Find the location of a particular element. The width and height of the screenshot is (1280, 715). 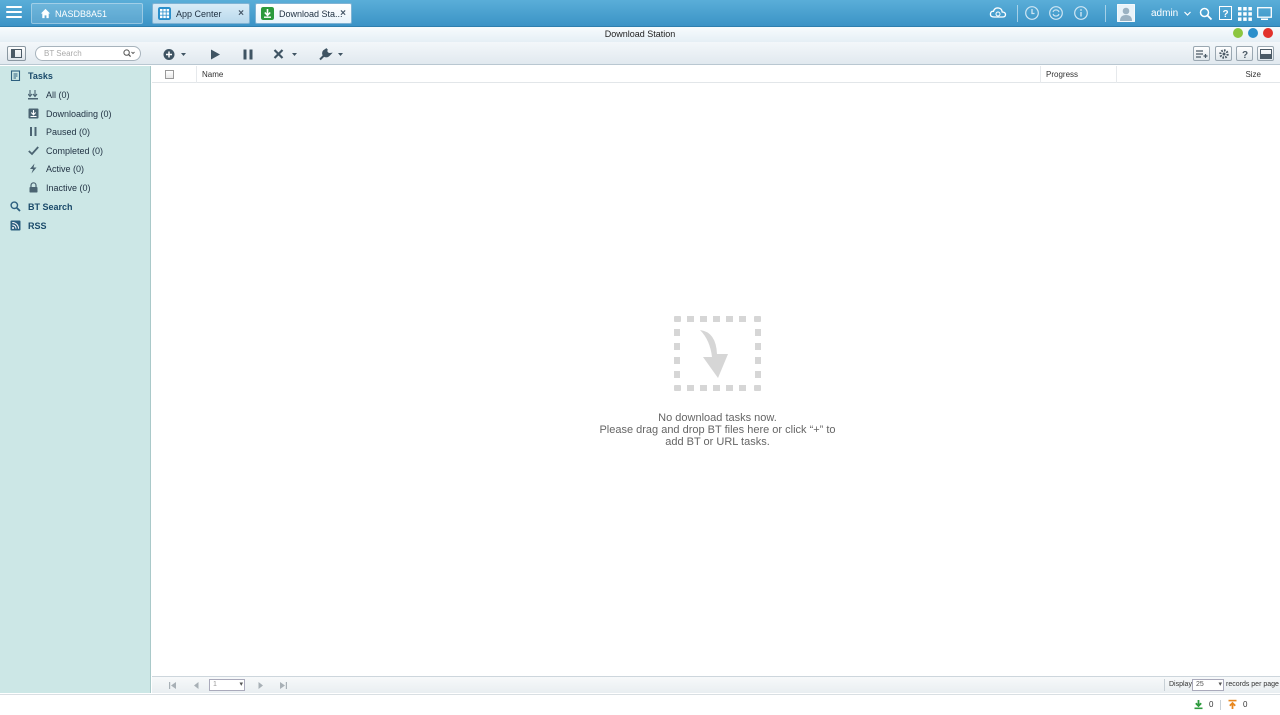

sidebar-item-active: Active (0) is located at coordinates (75, 169).